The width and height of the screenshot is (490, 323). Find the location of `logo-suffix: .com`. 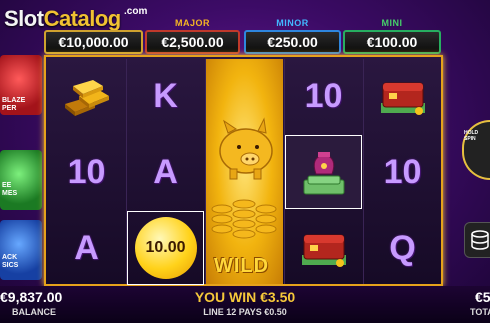

logo-suffix: .com is located at coordinates (136, 11).